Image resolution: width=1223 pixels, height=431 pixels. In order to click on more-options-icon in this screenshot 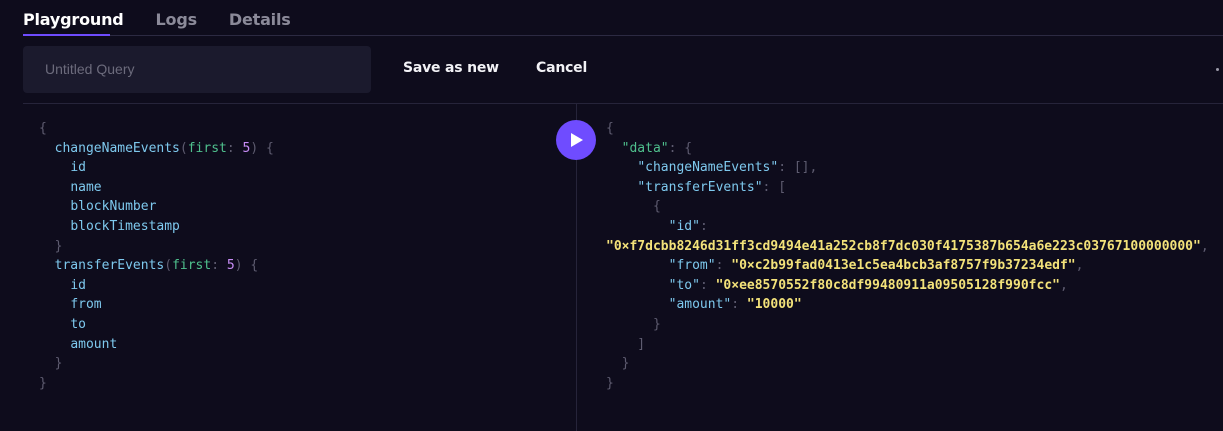, I will do `click(1217, 69)`.